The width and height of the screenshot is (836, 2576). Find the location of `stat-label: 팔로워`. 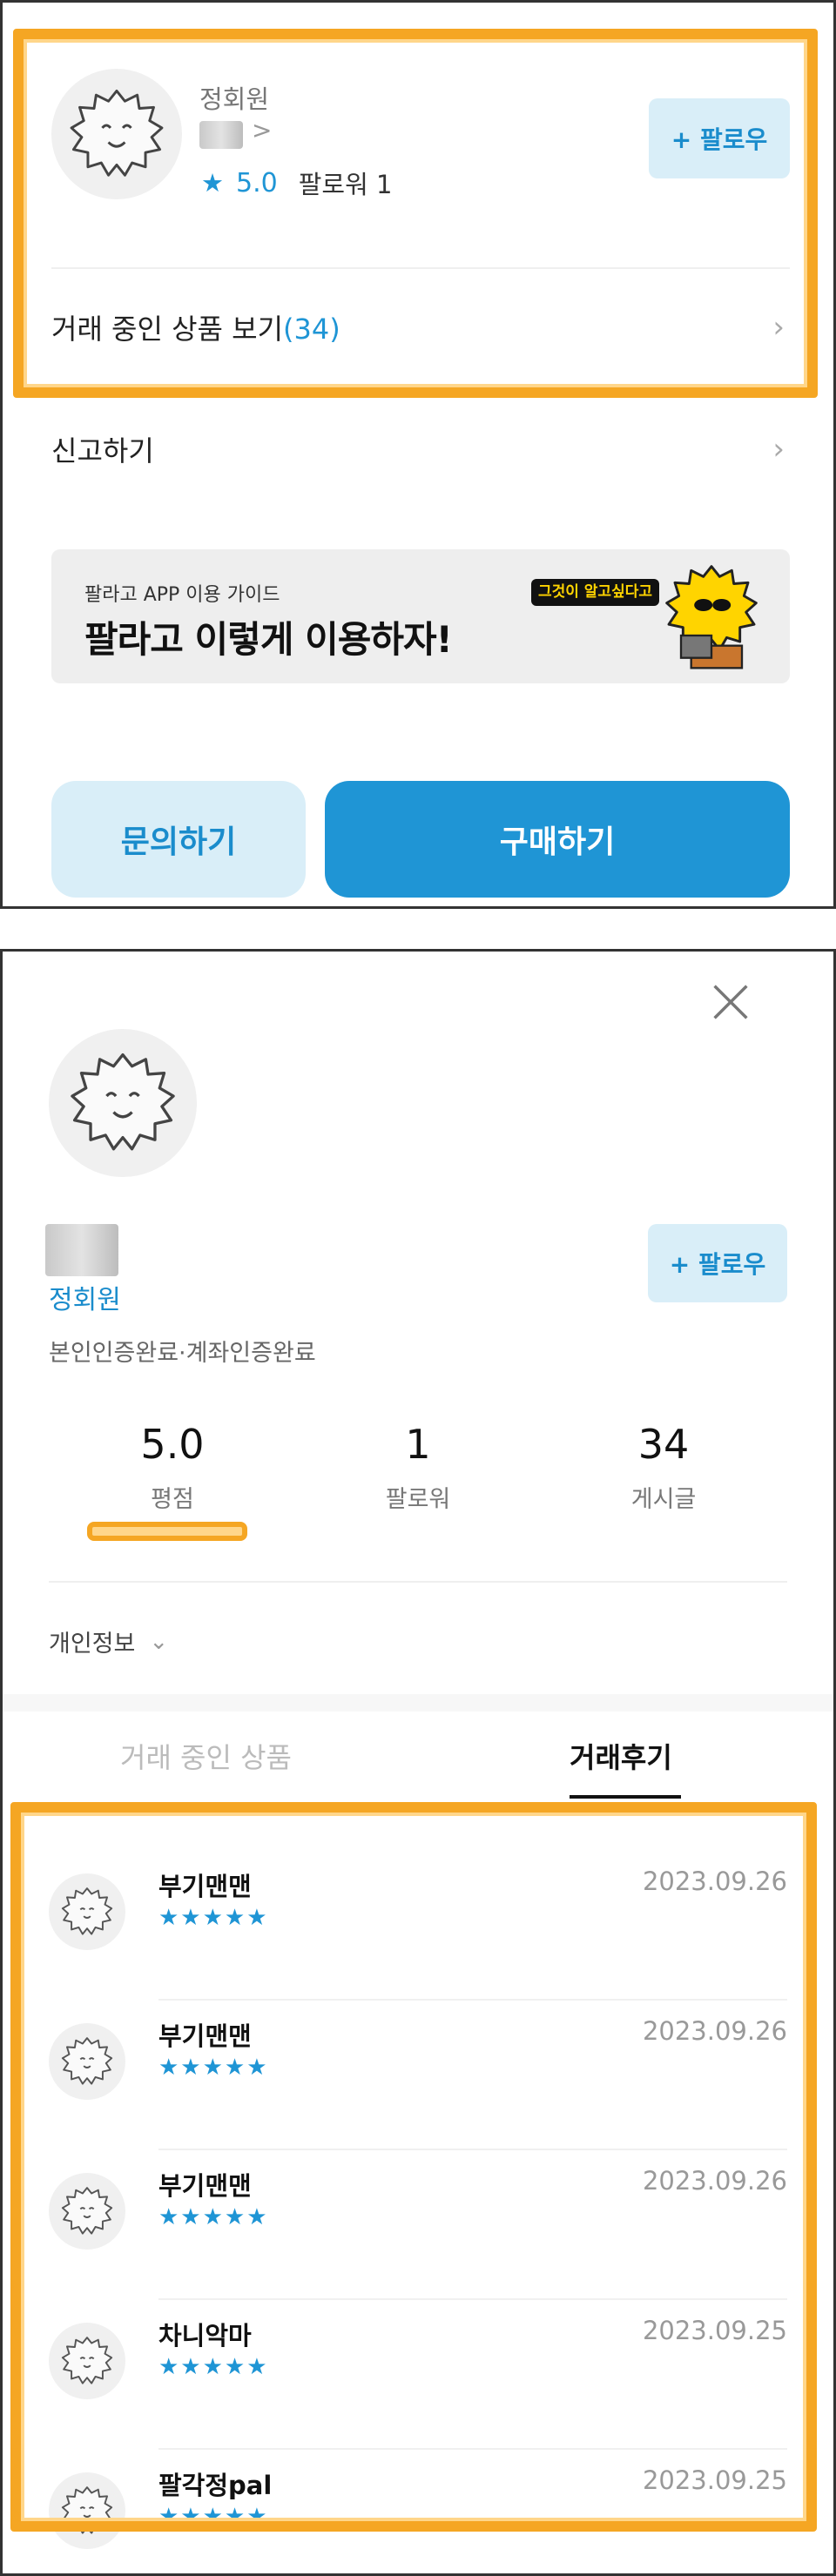

stat-label: 팔로워 is located at coordinates (418, 1499).